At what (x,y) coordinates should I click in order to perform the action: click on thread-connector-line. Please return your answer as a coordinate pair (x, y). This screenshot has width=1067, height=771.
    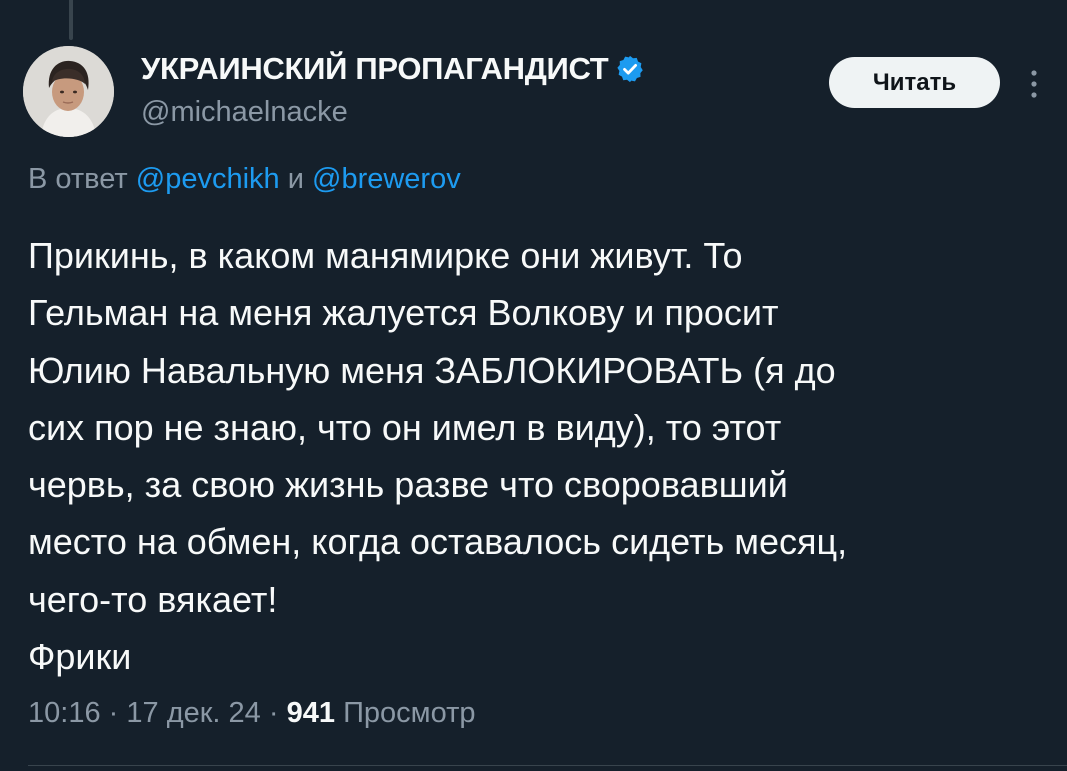
    Looking at the image, I should click on (71, 20).